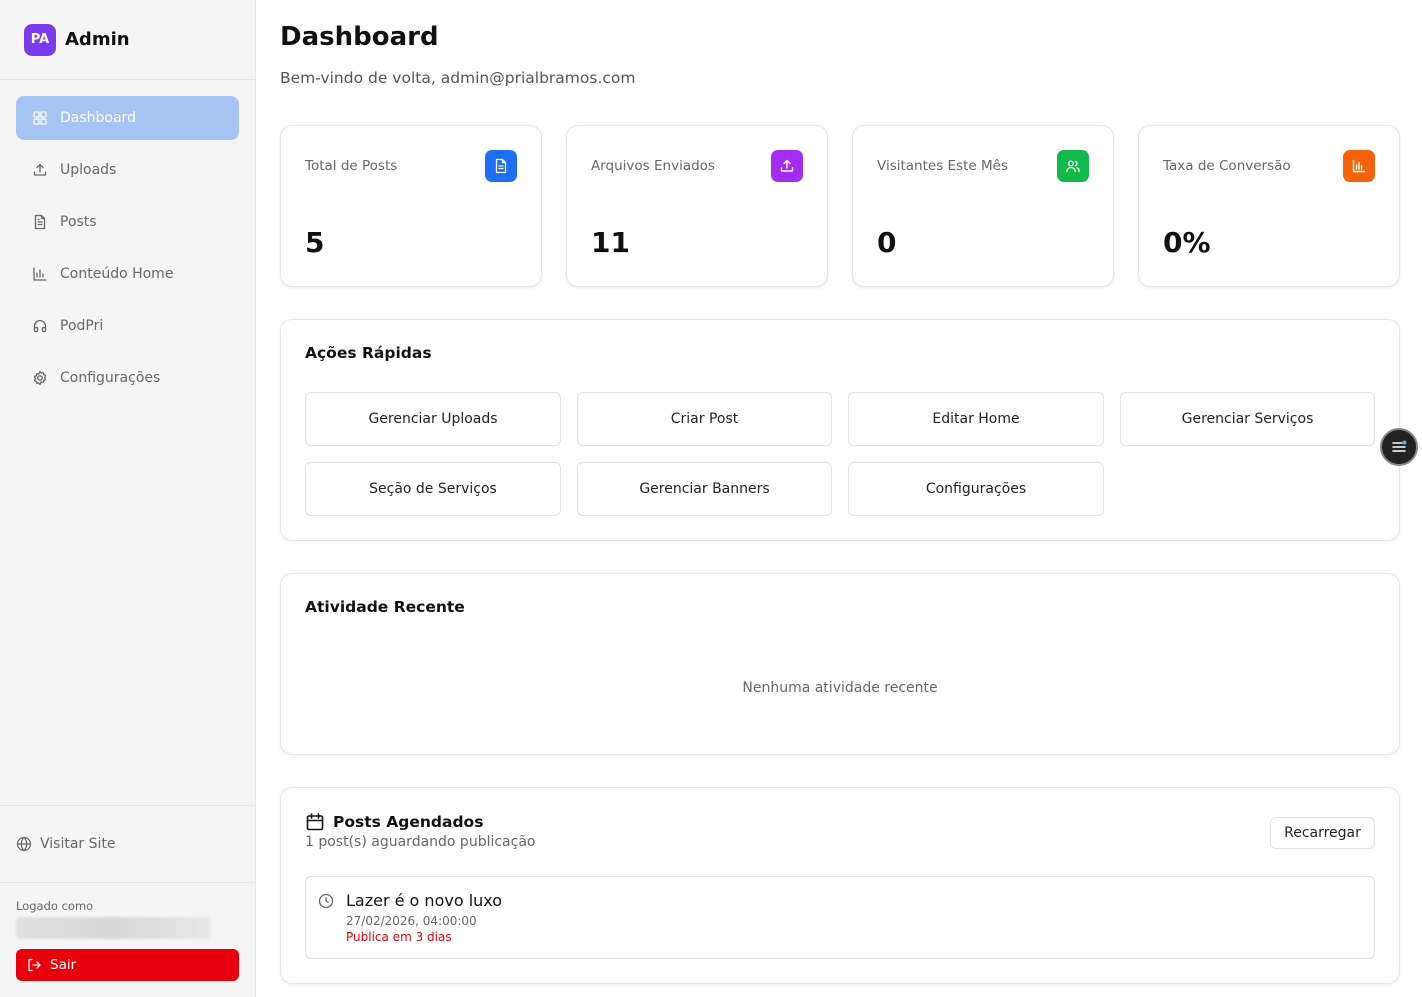  What do you see at coordinates (1247, 419) in the screenshot?
I see `gerenciar-servicos-button: Gerenciar Serviços` at bounding box center [1247, 419].